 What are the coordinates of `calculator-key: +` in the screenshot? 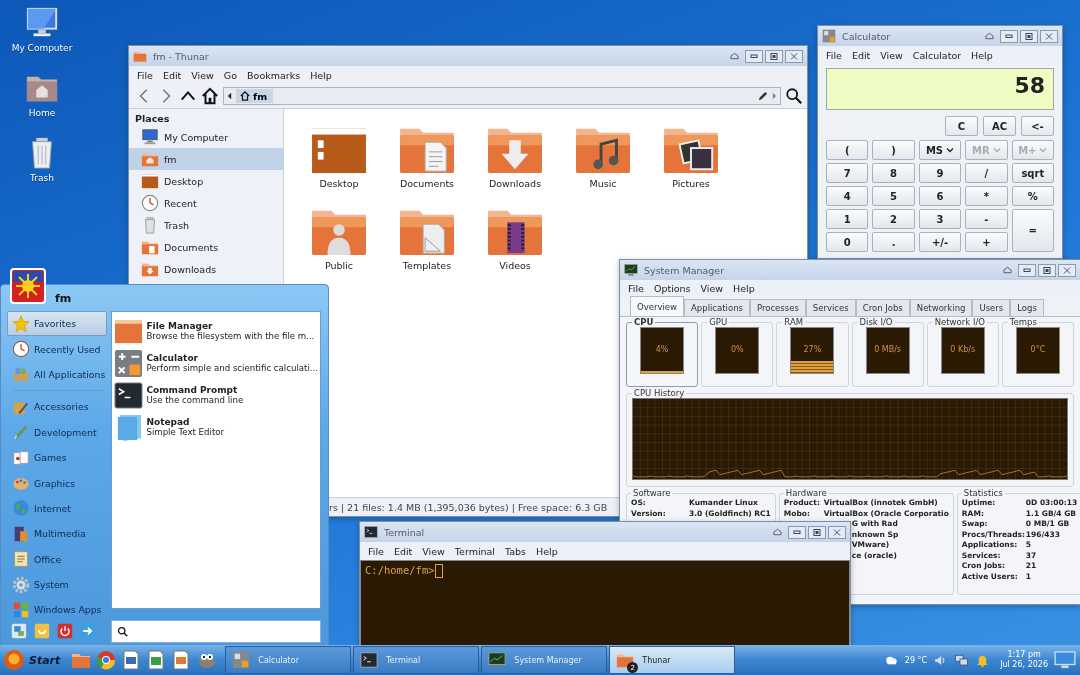 It's located at (986, 242).